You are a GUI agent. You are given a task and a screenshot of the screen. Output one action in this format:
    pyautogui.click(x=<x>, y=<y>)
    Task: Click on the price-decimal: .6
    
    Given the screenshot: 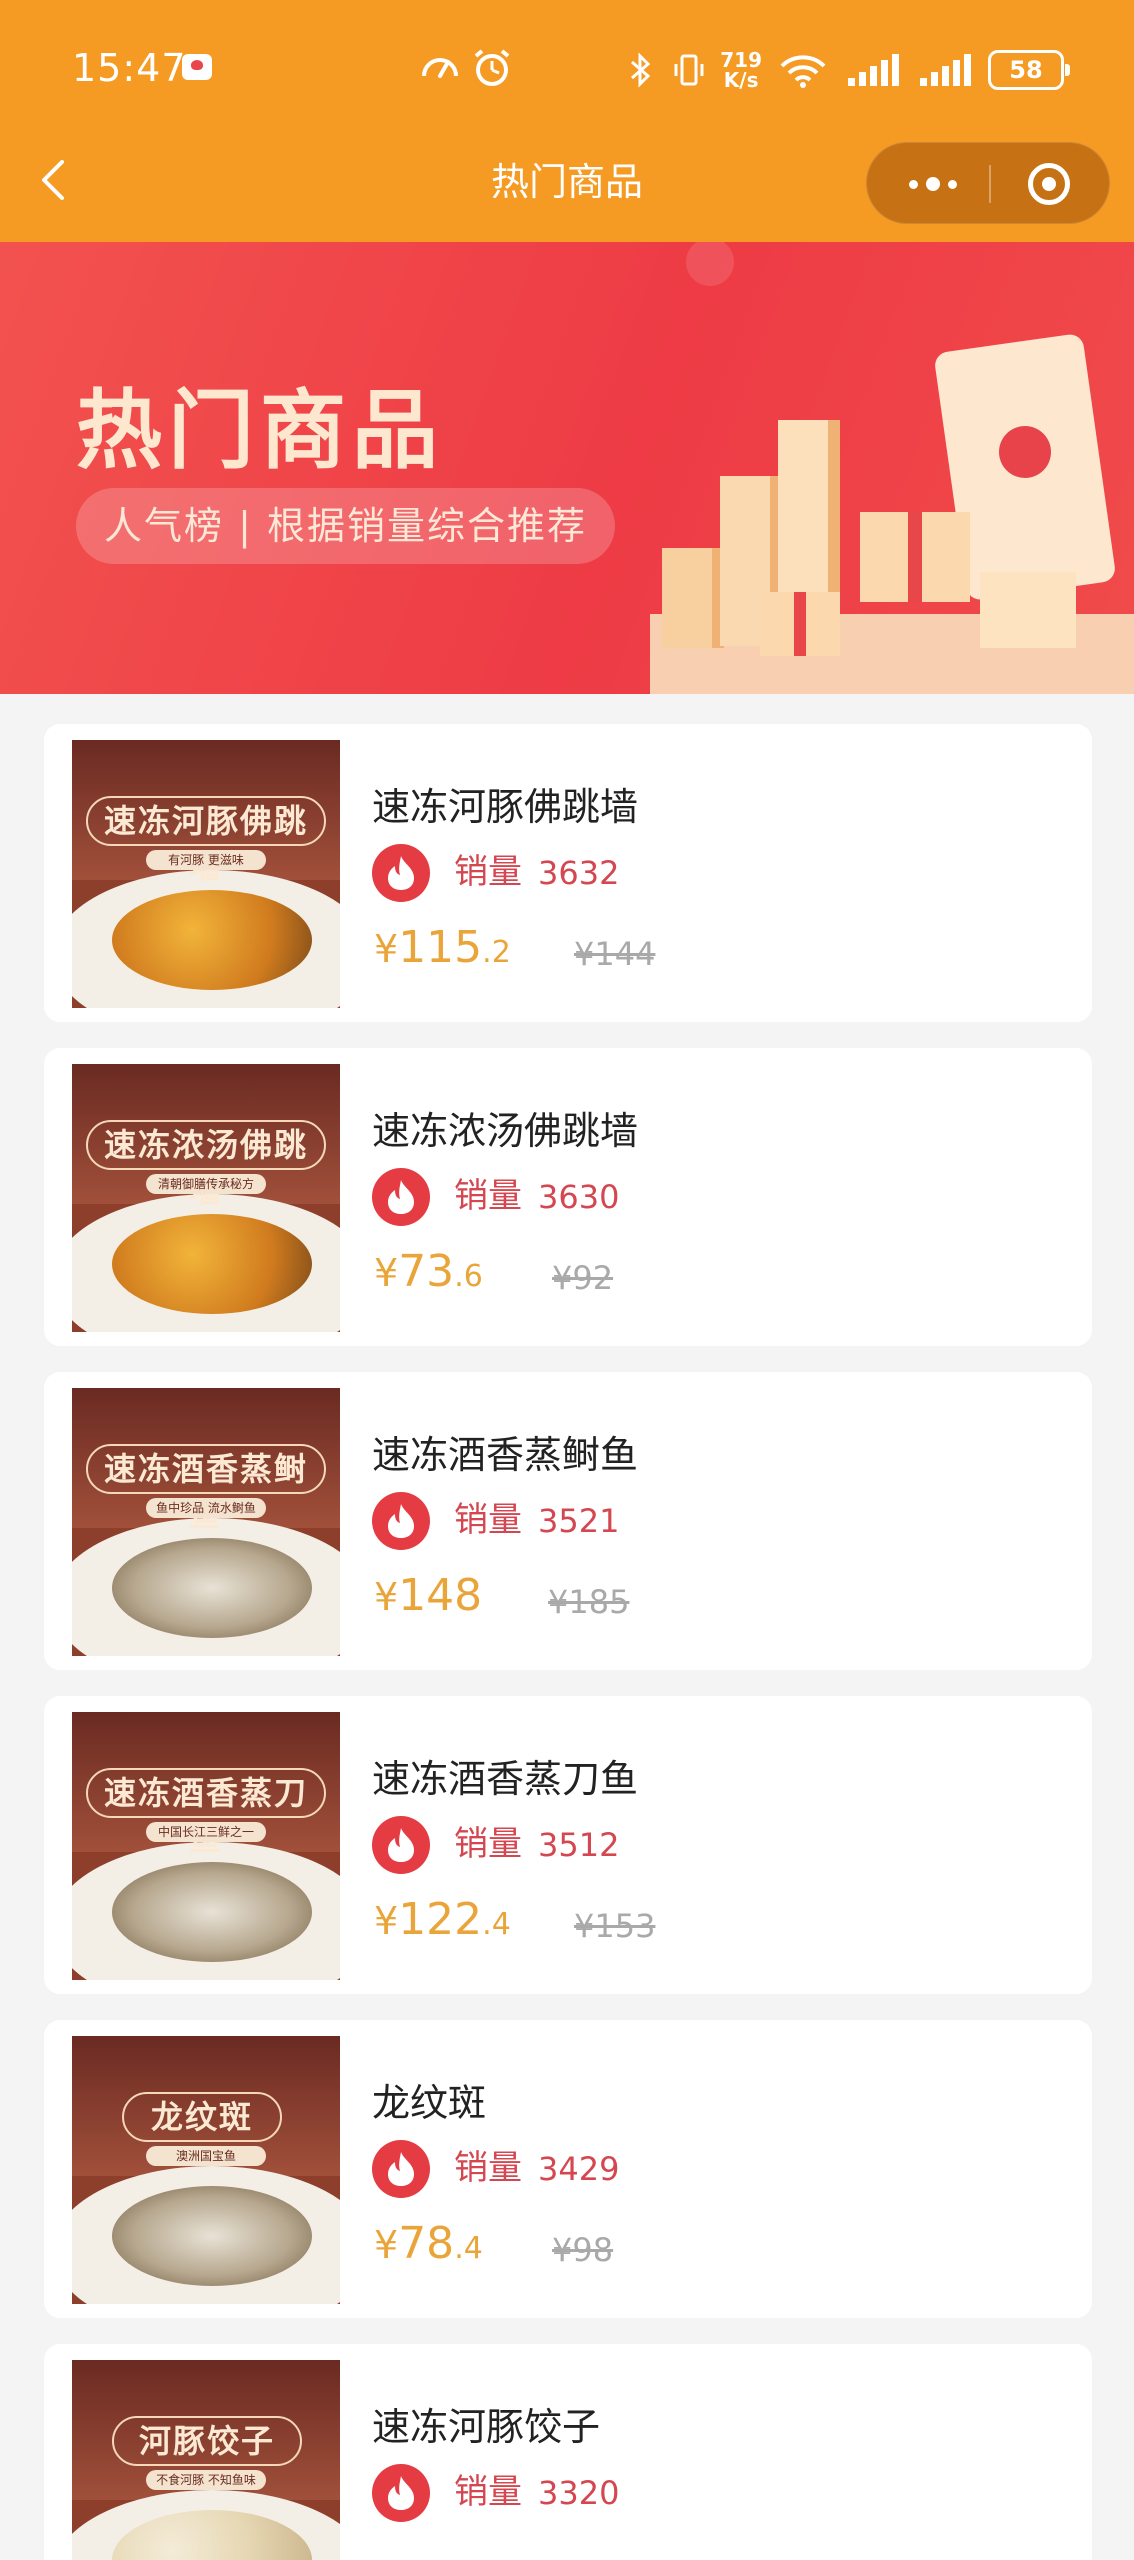 What is the action you would take?
    pyautogui.click(x=468, y=1276)
    